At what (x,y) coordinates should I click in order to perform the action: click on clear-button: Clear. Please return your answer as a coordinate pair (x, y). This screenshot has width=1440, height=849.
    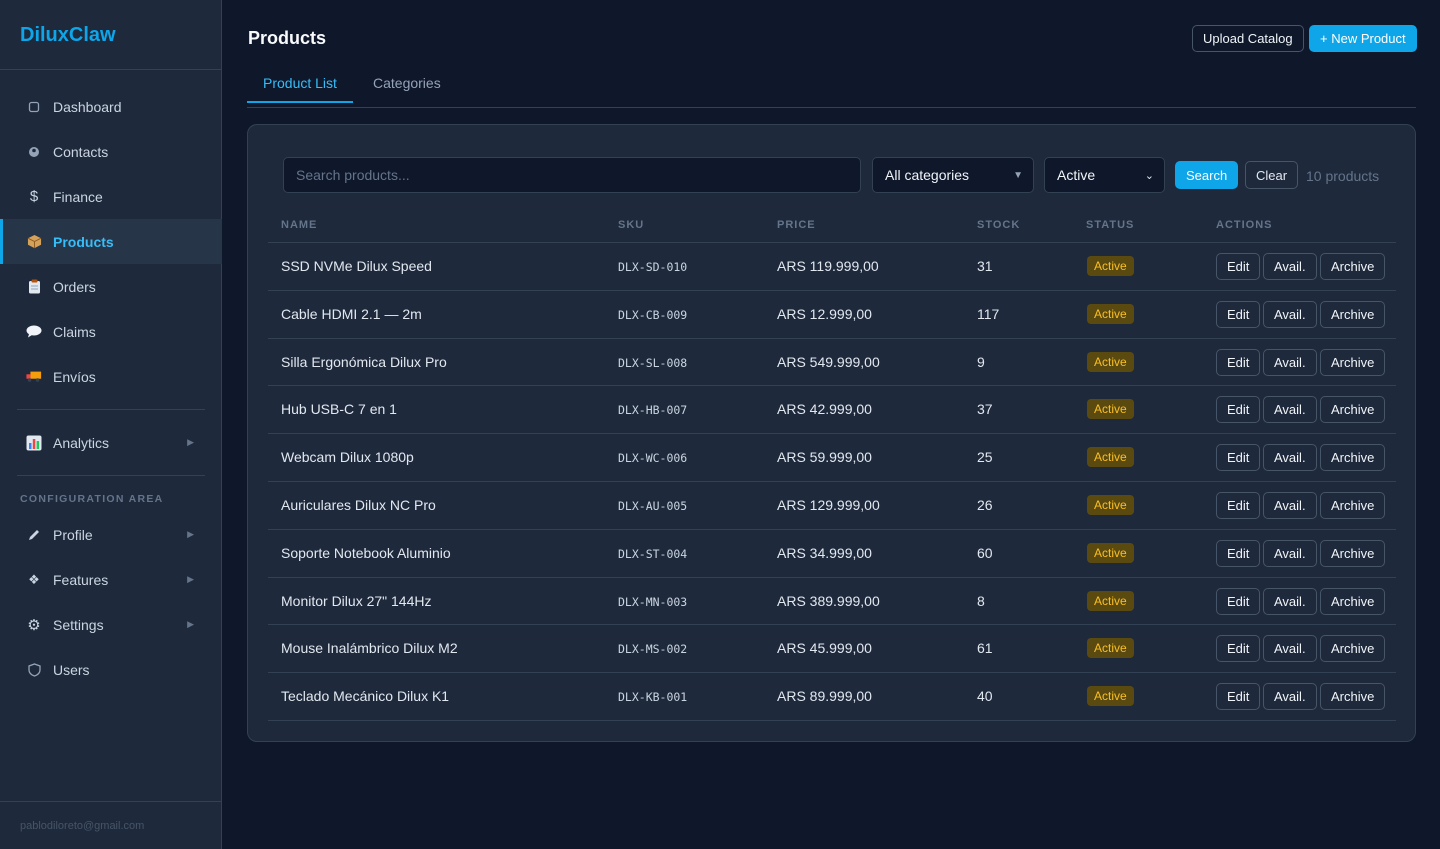
    Looking at the image, I should click on (1272, 175).